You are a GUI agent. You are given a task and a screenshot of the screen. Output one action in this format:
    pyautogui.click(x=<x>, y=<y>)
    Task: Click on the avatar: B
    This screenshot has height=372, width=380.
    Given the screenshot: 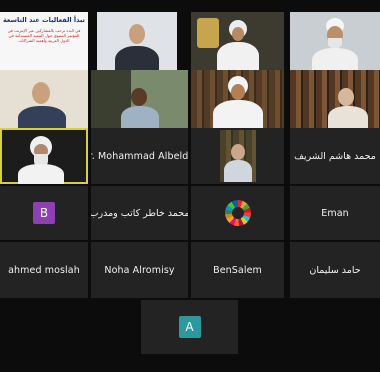 What is the action you would take?
    pyautogui.click(x=44, y=213)
    